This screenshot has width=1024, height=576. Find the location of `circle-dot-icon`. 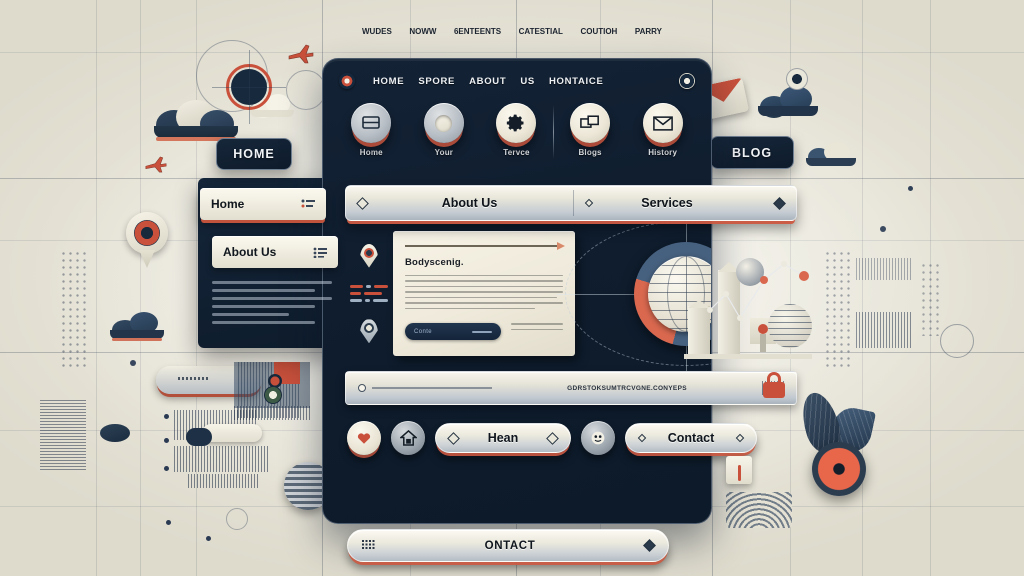

circle-dot-icon is located at coordinates (443, 123).